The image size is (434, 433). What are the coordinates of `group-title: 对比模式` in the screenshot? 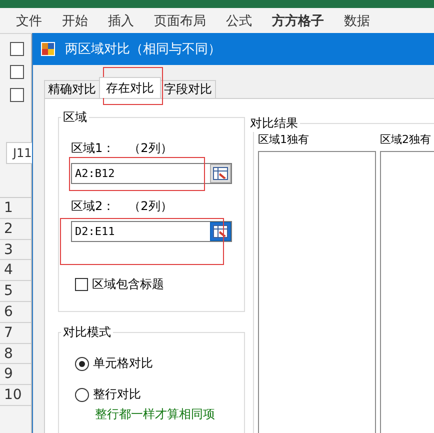 It's located at (87, 332).